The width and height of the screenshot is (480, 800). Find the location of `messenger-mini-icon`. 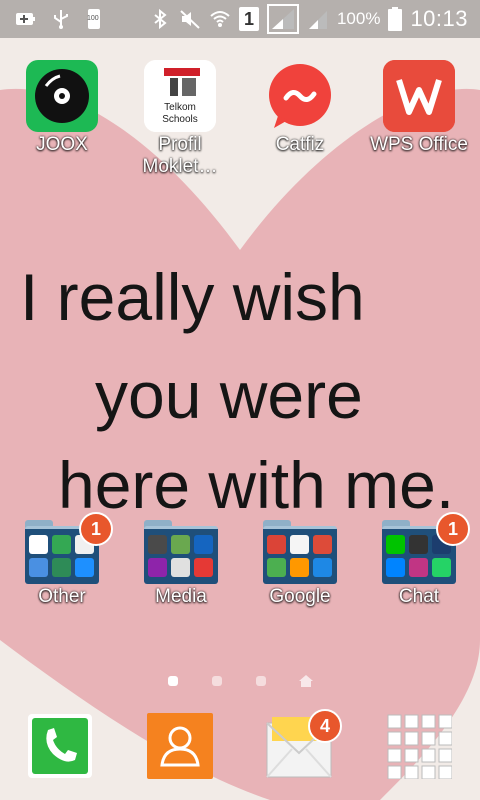

messenger-mini-icon is located at coordinates (395, 567).